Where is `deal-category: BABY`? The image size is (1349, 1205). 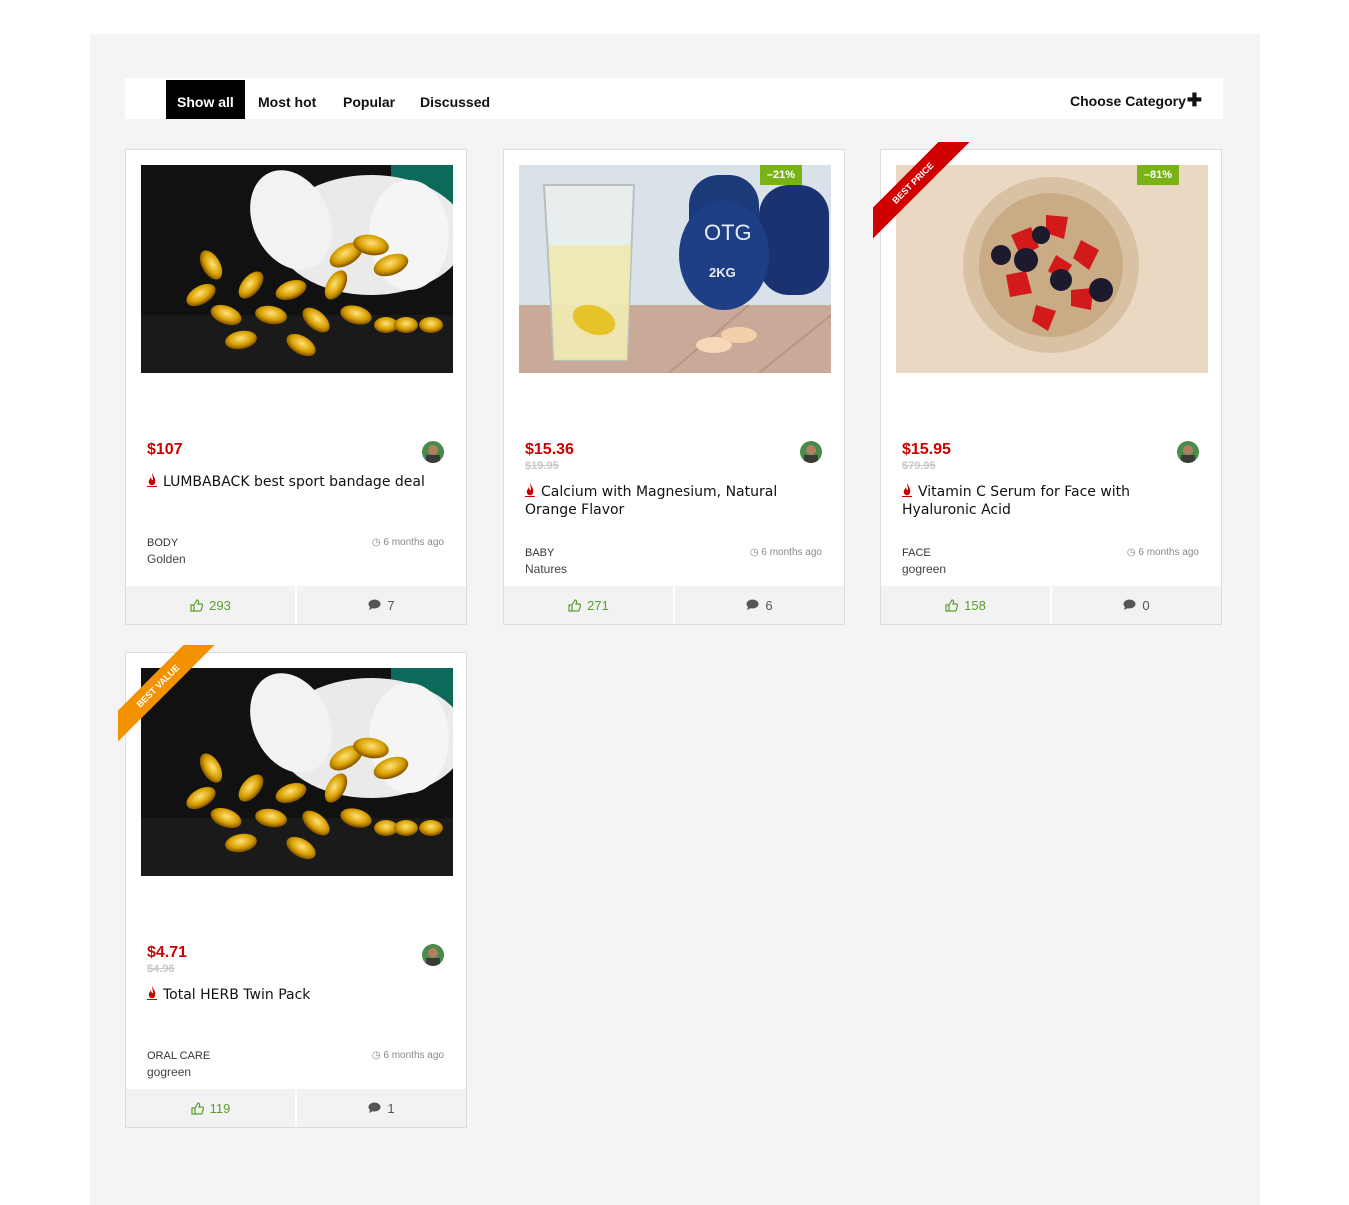
deal-category: BABY is located at coordinates (539, 553).